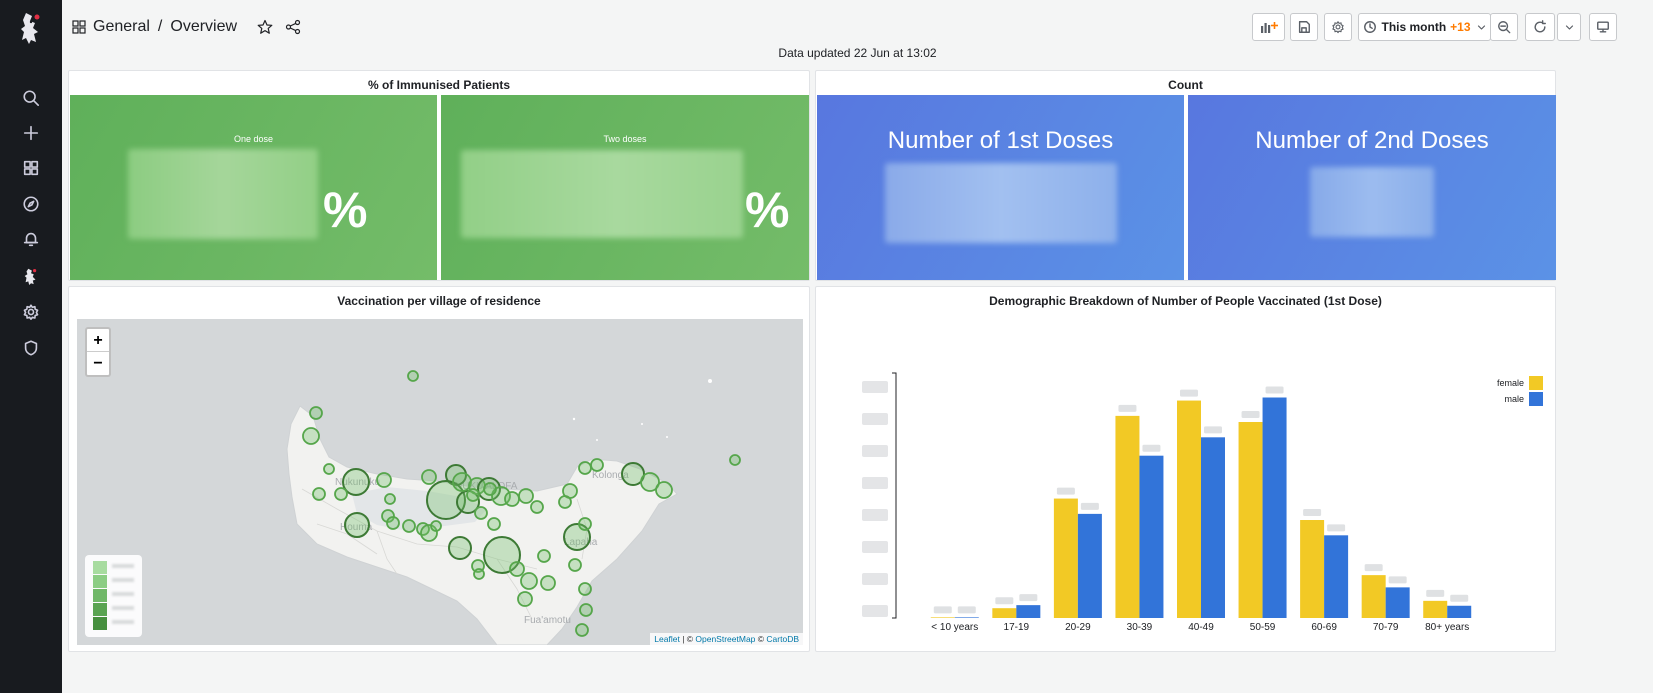  Describe the element at coordinates (121, 27) in the screenshot. I see `breadcrumb-folder: General` at that location.